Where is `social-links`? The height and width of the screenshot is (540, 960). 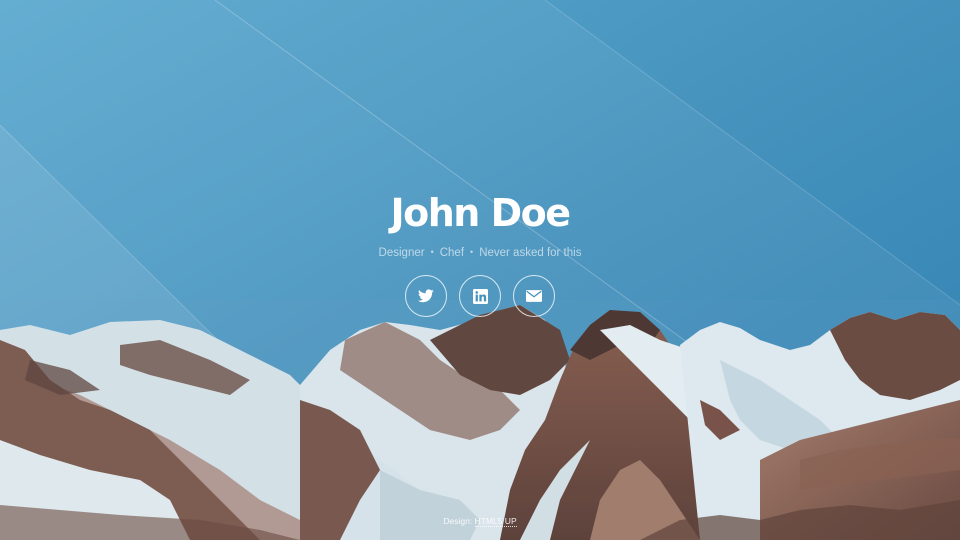 social-links is located at coordinates (480, 296).